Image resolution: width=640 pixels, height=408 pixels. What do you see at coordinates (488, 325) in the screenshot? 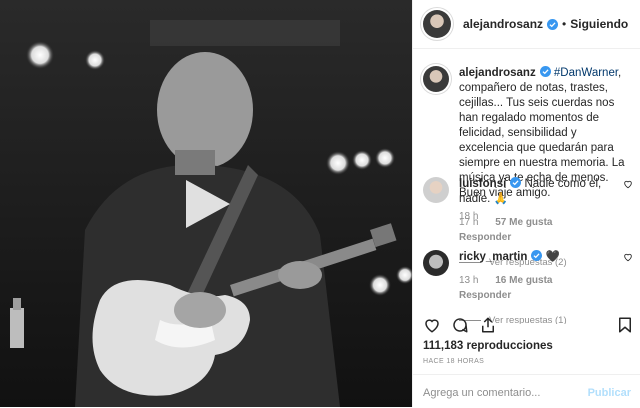
I see `share-icon` at bounding box center [488, 325].